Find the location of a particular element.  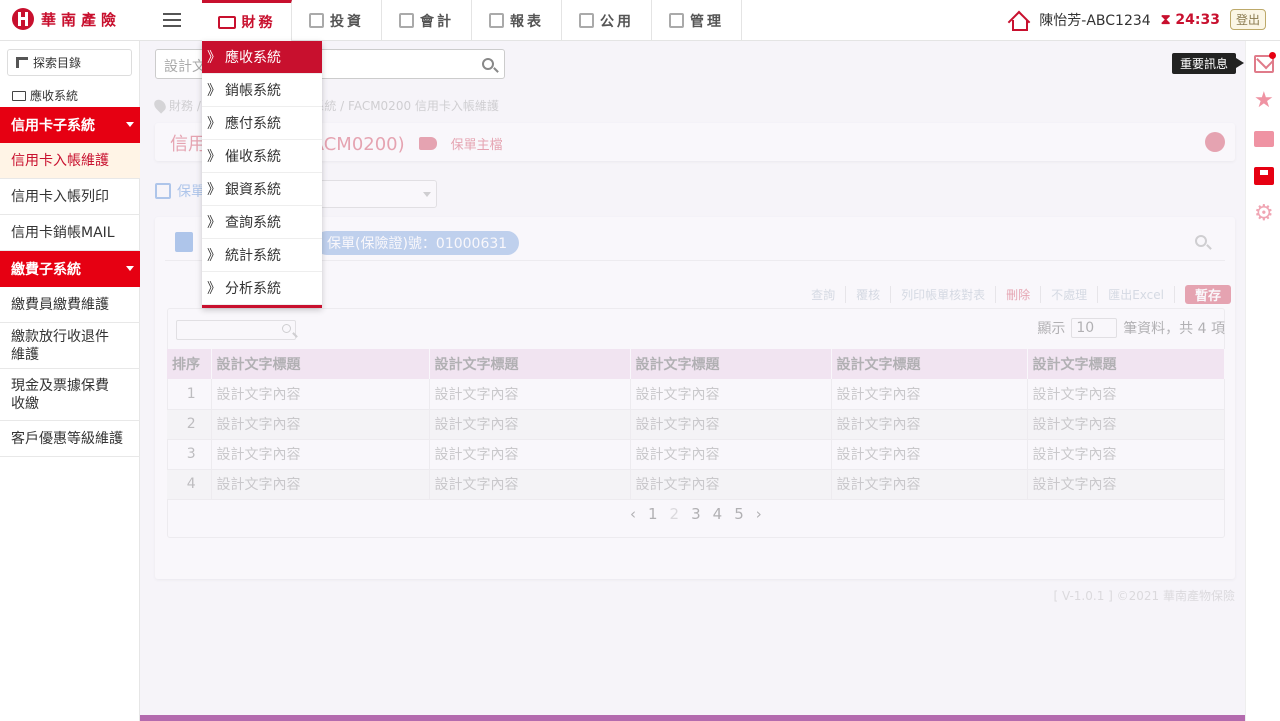

category-label: 信用卡子系統 is located at coordinates (53, 126).